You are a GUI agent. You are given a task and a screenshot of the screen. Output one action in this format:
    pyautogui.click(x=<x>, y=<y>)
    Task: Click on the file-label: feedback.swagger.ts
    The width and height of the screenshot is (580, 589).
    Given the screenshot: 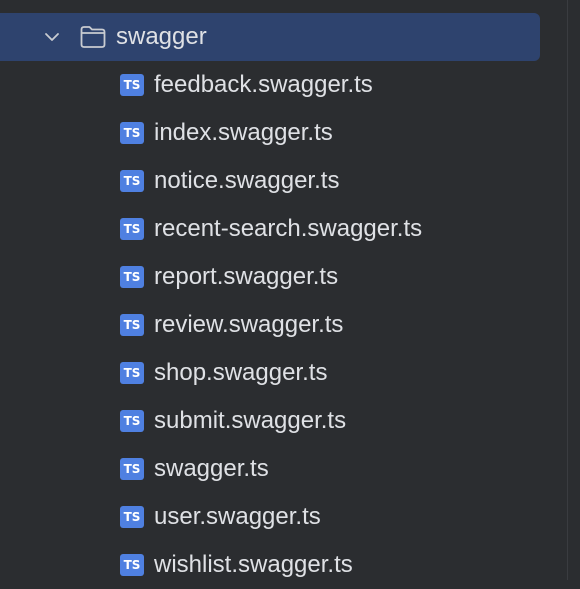 What is the action you would take?
    pyautogui.click(x=263, y=84)
    